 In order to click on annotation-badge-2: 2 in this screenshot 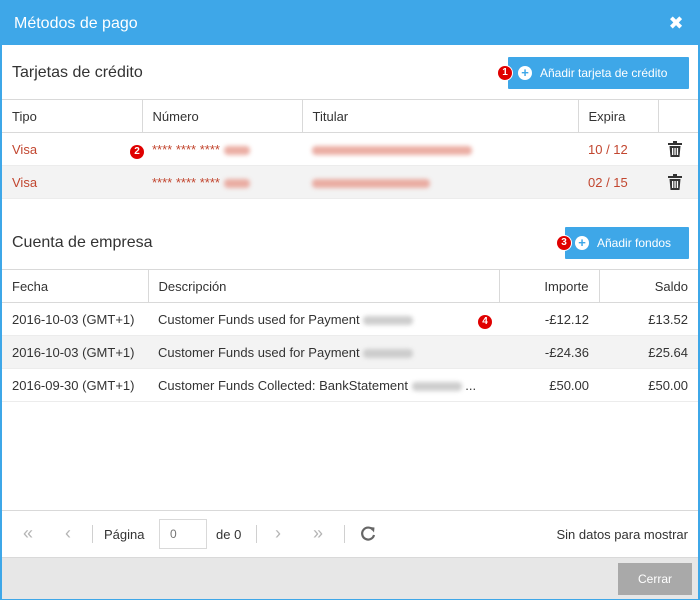, I will do `click(137, 152)`.